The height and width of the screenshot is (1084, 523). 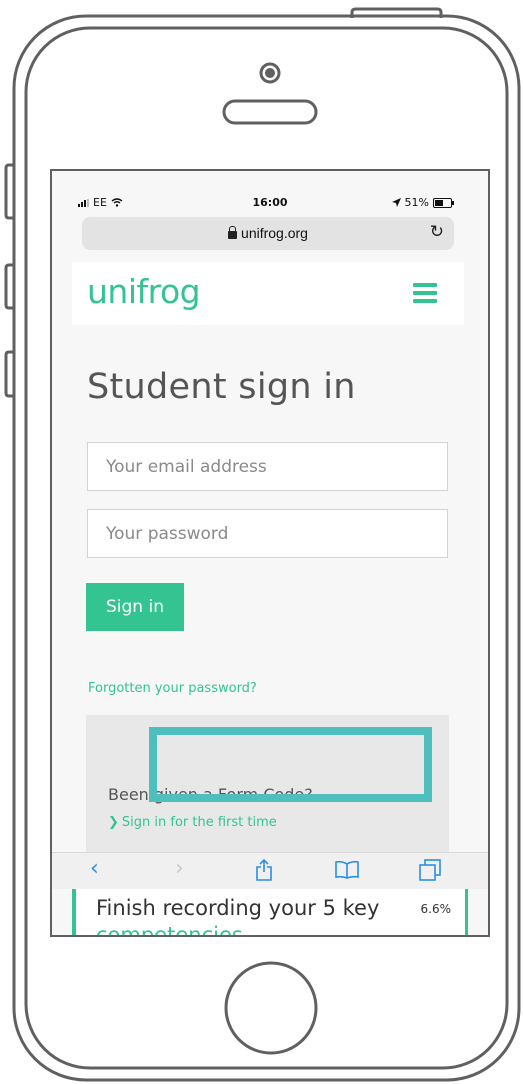 What do you see at coordinates (436, 909) in the screenshot?
I see `task-percent: 6.6%` at bounding box center [436, 909].